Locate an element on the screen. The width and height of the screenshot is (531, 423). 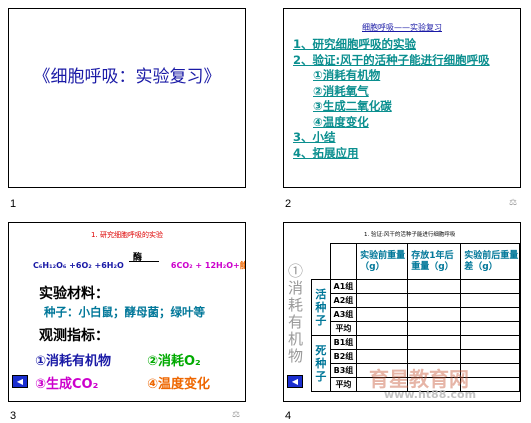
indicator-2: ②消耗O₂ is located at coordinates (174, 359).